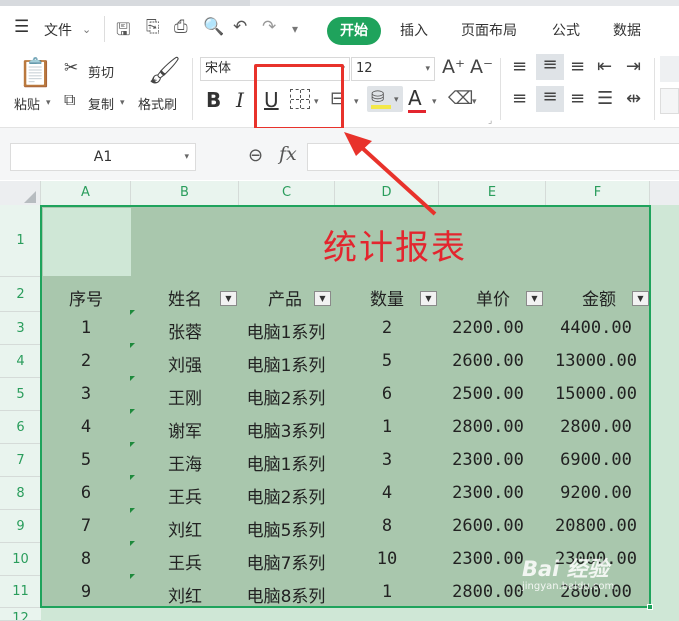 This screenshot has width=679, height=621. Describe the element at coordinates (20, 193) in the screenshot. I see `select-all-corner` at that location.